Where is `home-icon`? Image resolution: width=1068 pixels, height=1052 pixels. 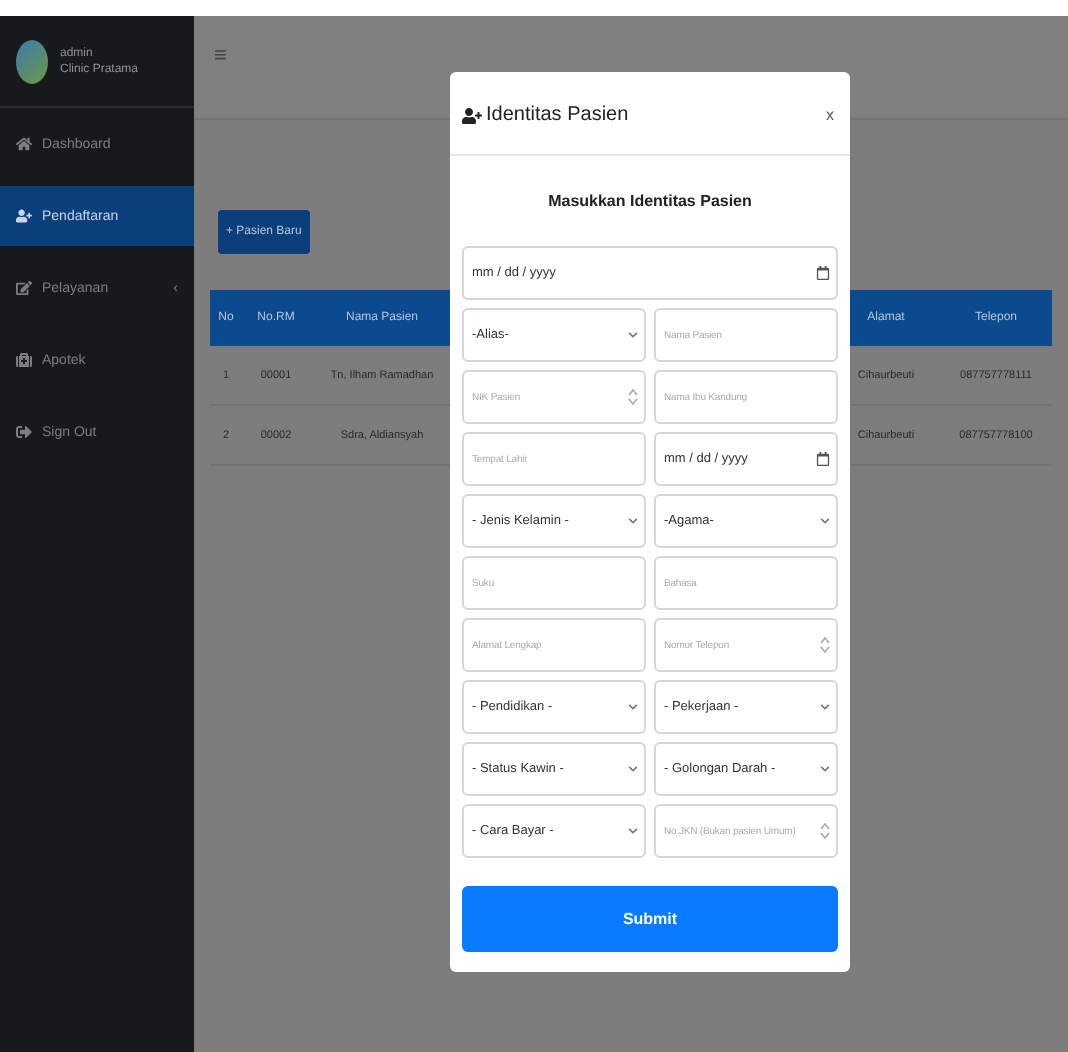
home-icon is located at coordinates (24, 144).